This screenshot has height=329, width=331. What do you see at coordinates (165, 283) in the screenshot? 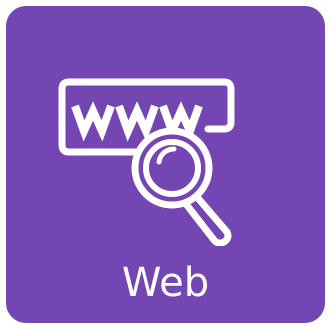
I see `tile-label: Web` at bounding box center [165, 283].